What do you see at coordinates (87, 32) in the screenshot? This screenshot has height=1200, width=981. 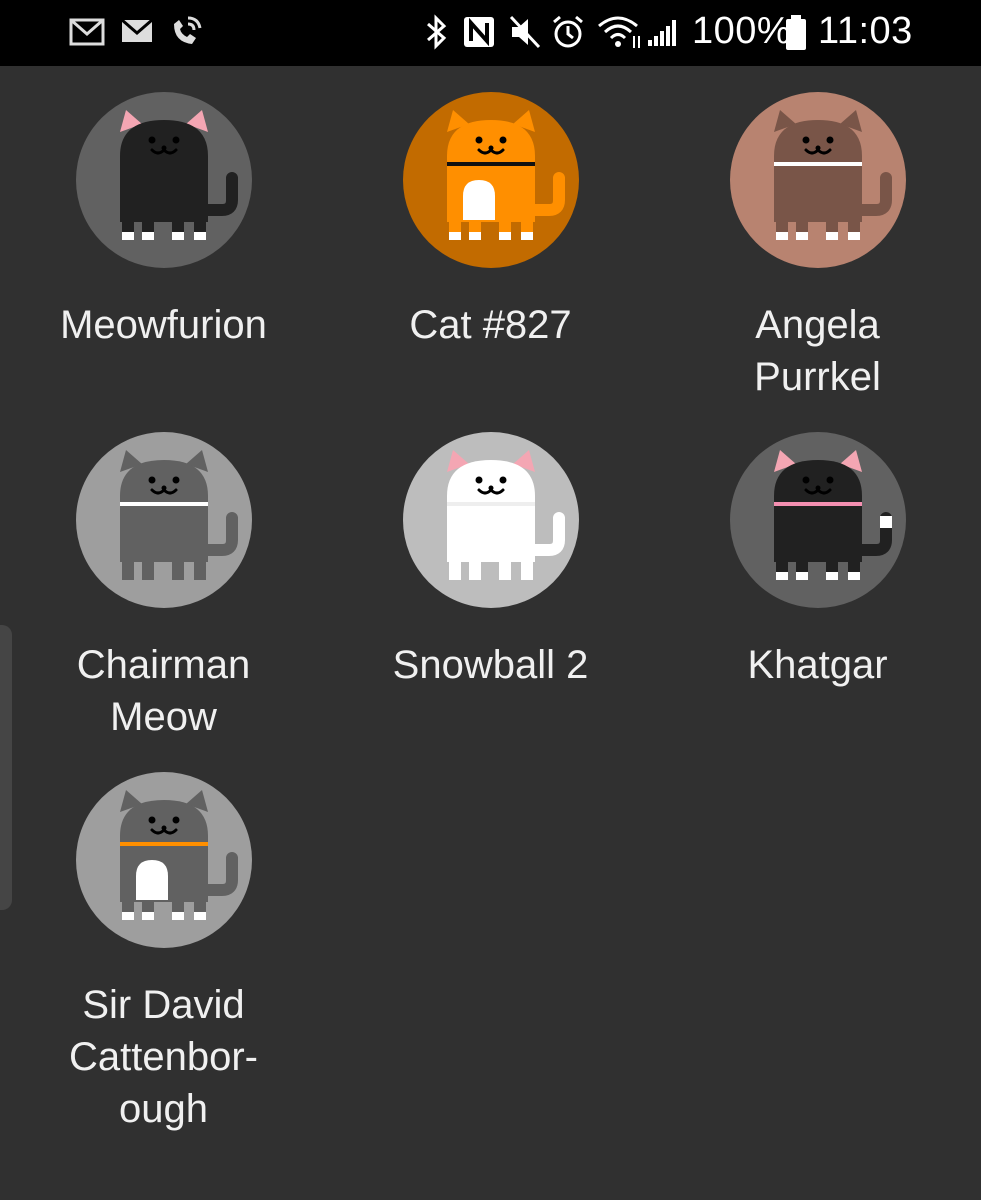 I see `gallery-mail-icon` at bounding box center [87, 32].